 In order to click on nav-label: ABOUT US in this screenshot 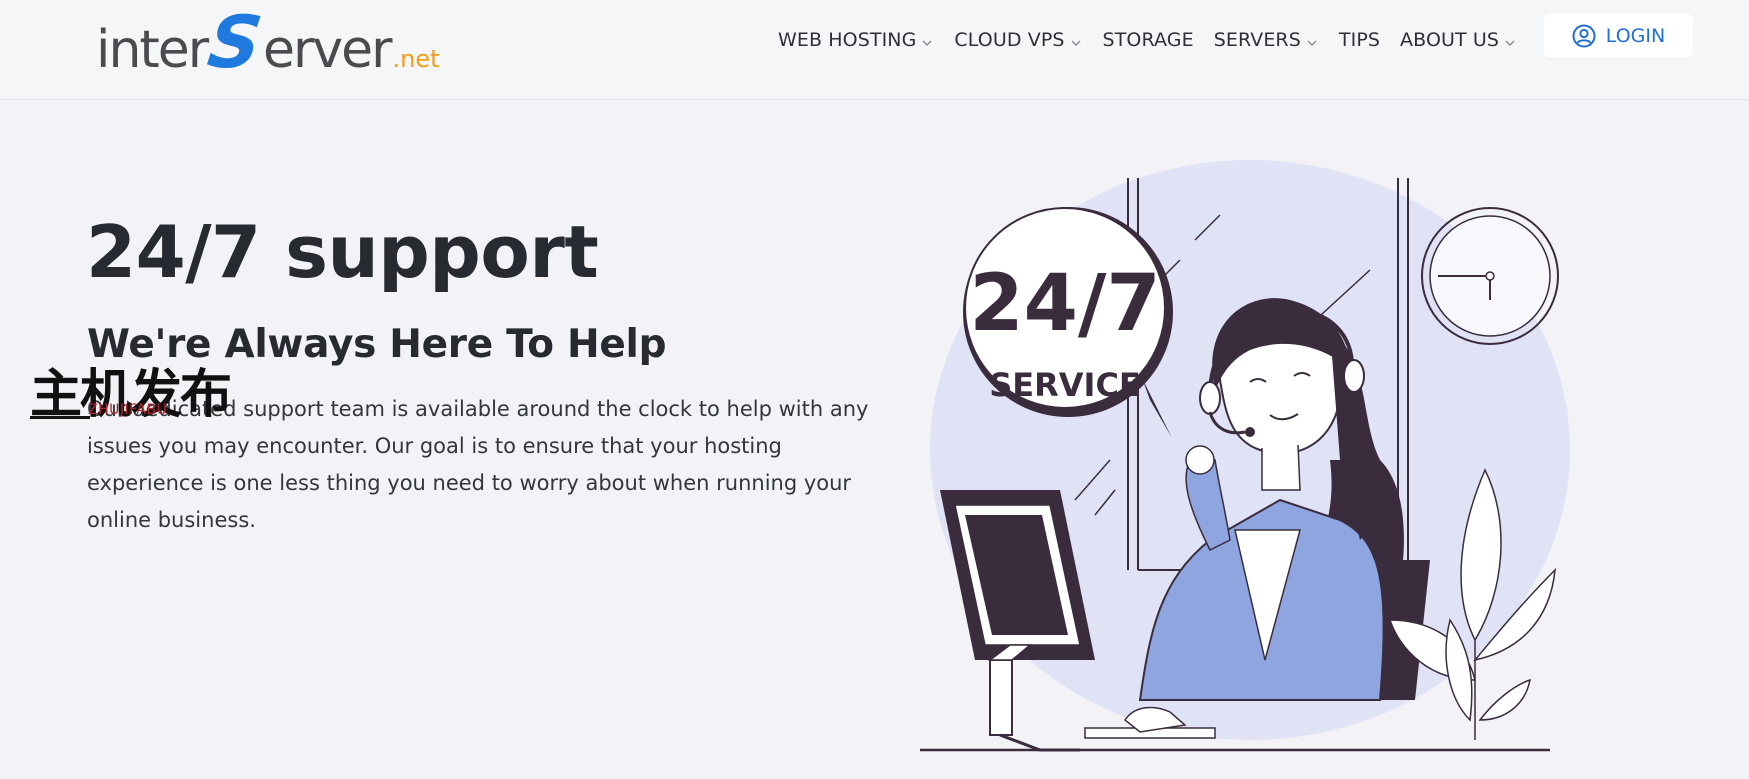, I will do `click(1450, 40)`.